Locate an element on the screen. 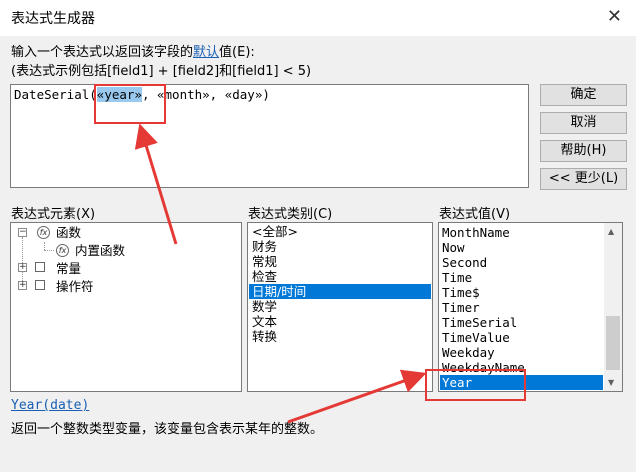 This screenshot has height=472, width=636. annotation-arrow-right is located at coordinates (357, 396).